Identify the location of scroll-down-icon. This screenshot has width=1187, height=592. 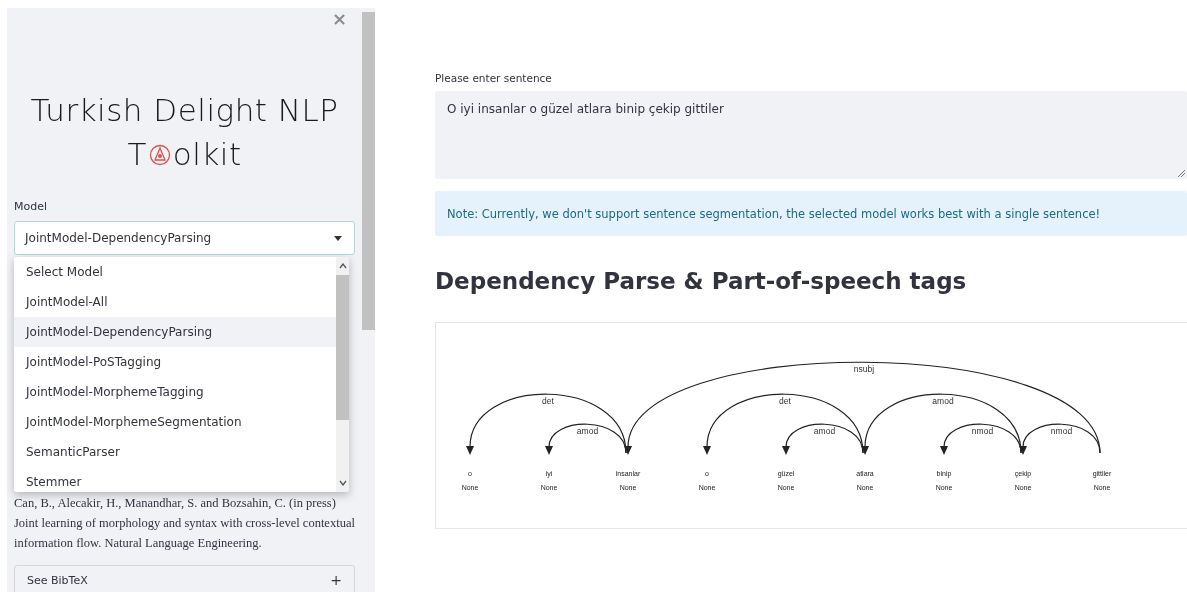
(342, 483).